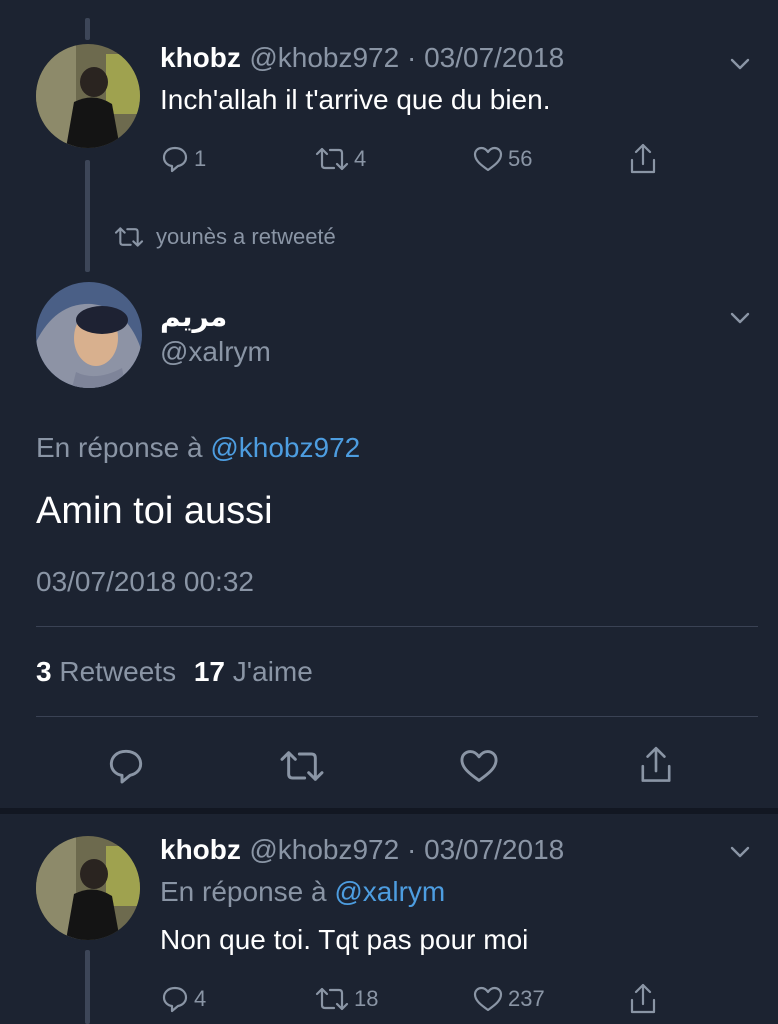  What do you see at coordinates (273, 671) in the screenshot?
I see `likes-label: J'aime` at bounding box center [273, 671].